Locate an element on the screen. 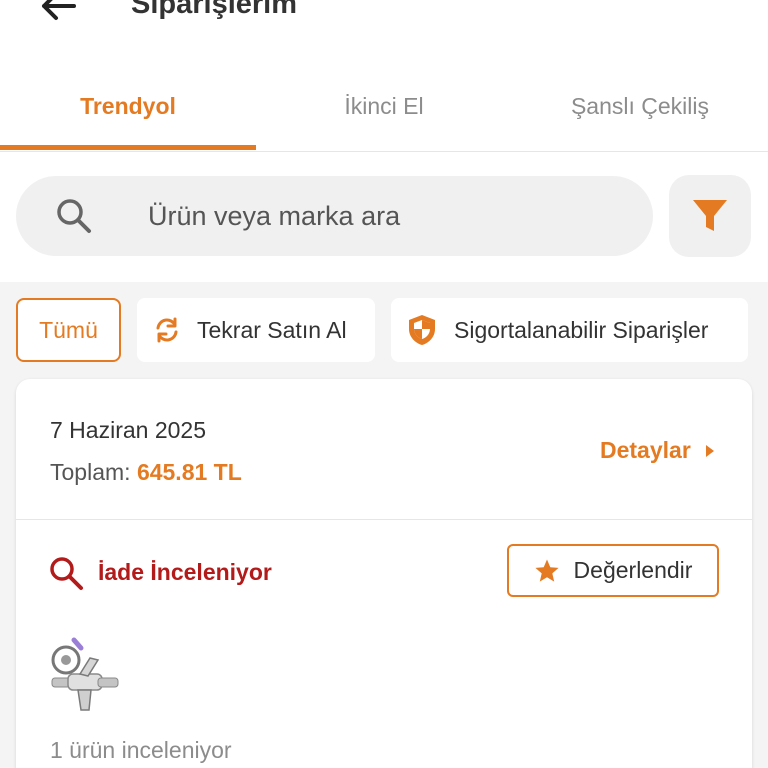 This screenshot has height=768, width=768. filter-icon is located at coordinates (710, 215).